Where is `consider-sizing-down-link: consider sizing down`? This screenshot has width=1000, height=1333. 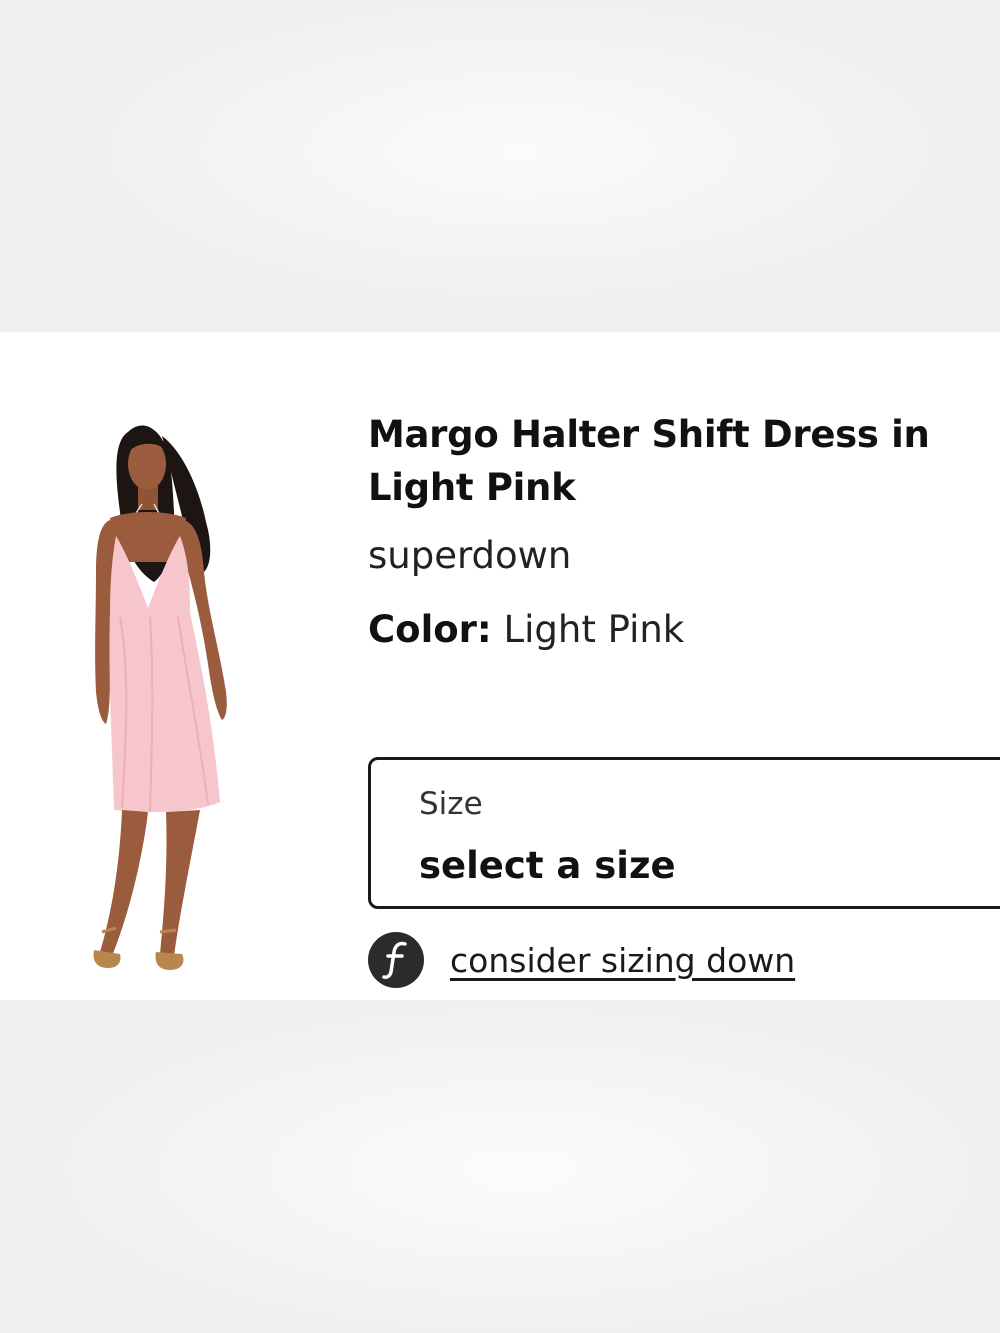
consider-sizing-down-link: consider sizing down is located at coordinates (622, 960).